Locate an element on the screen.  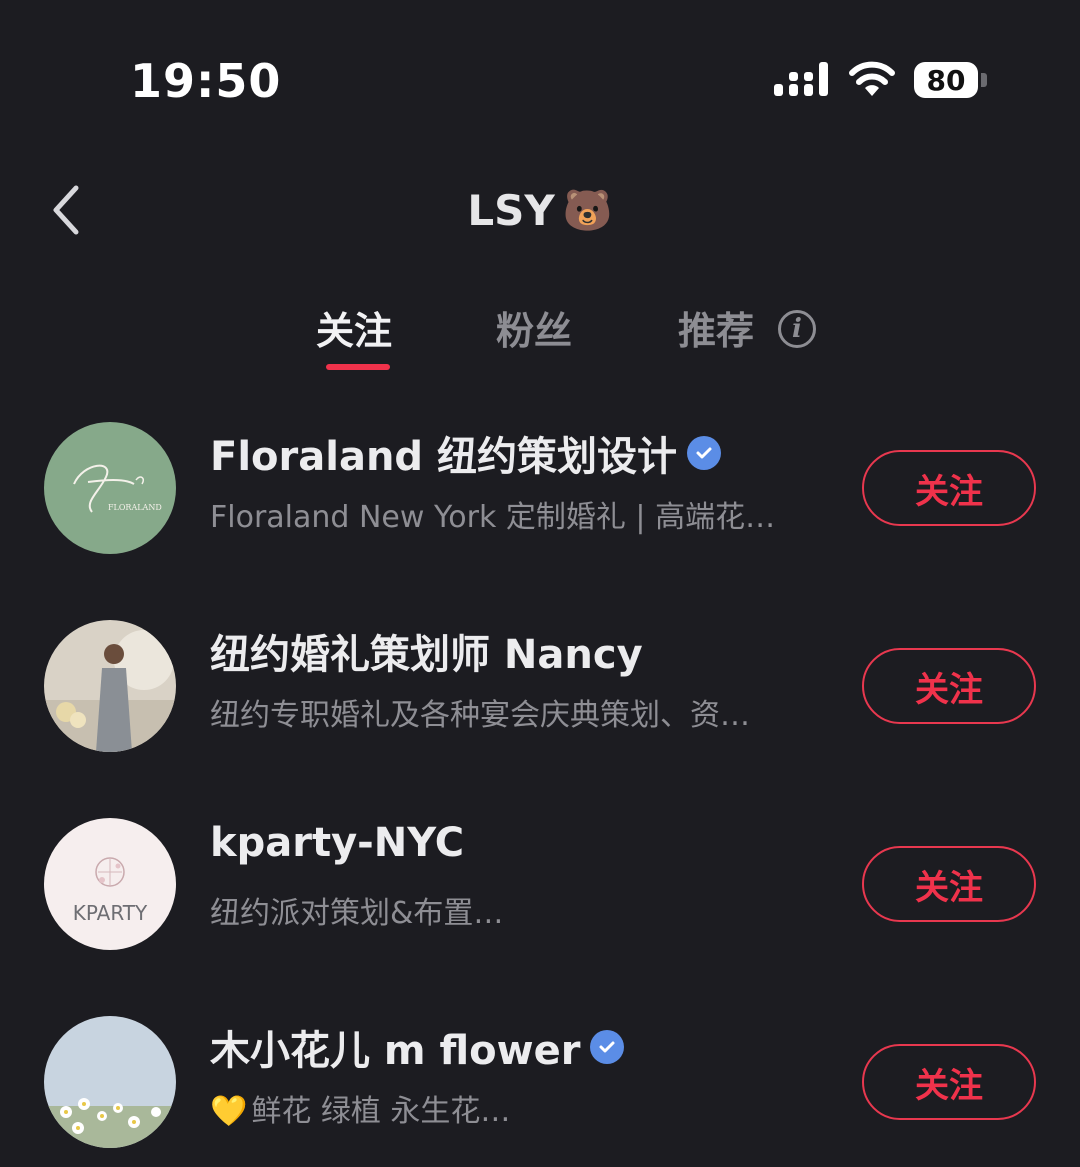
avatar: FLORALAND is located at coordinates (110, 488).